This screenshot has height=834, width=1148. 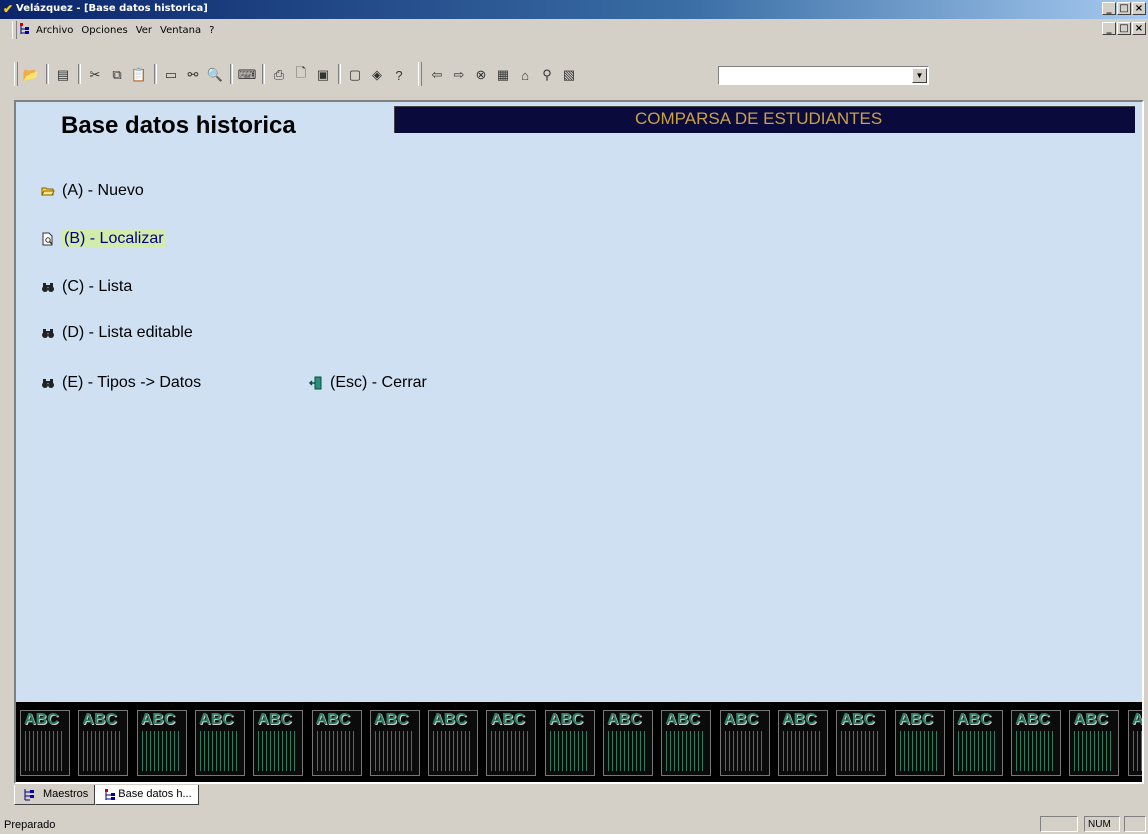 I want to click on option-lista: (C) - Lista, so click(x=86, y=287).